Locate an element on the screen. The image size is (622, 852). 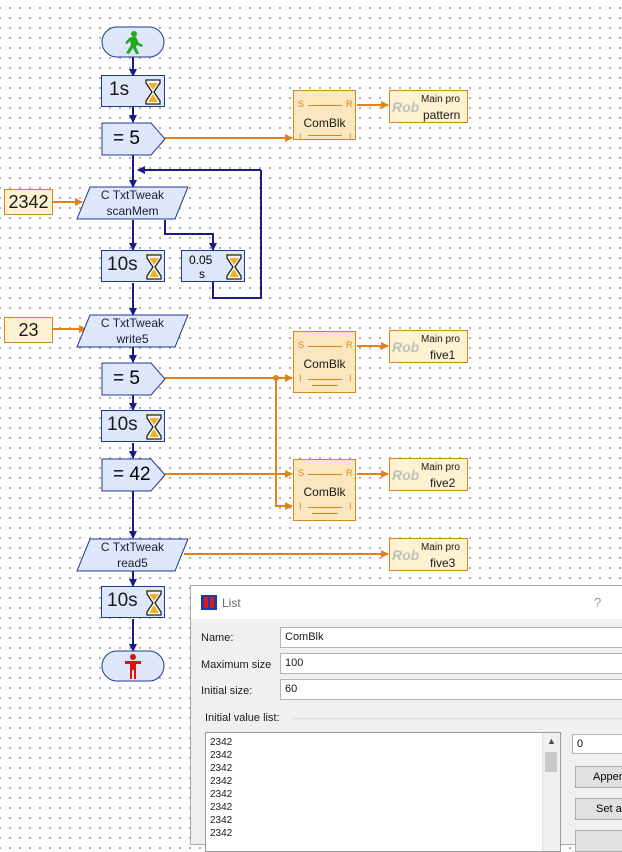
txttweak-write5-block: C TxtTweak write5 is located at coordinates (132, 331).